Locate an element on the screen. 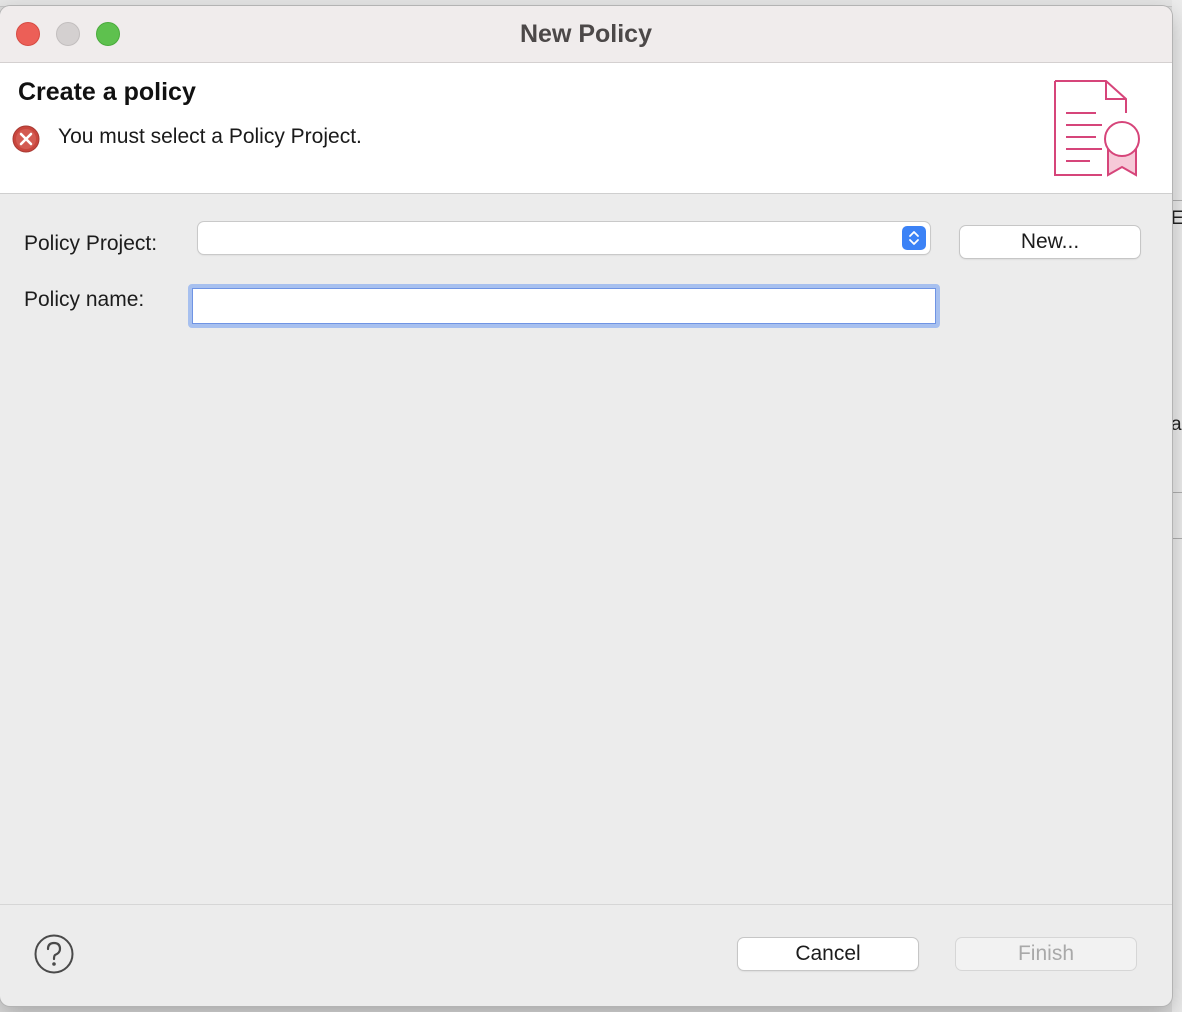 This screenshot has width=1182, height=1012. footer-divider is located at coordinates (586, 904).